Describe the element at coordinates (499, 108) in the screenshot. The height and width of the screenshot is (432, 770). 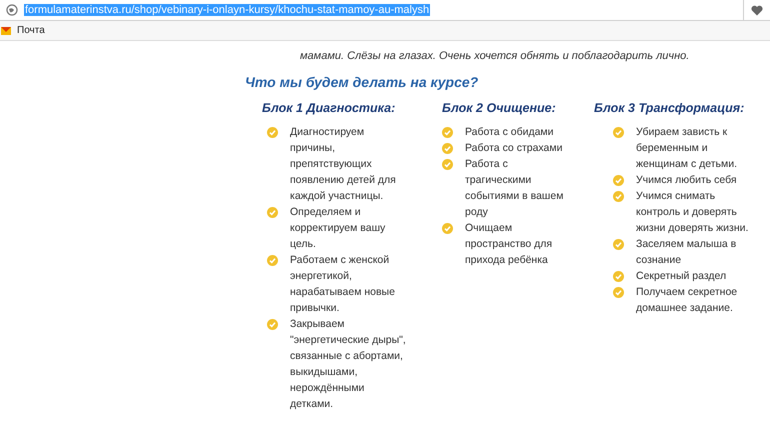
I see `block-title: Блок 2 Очищение:` at that location.